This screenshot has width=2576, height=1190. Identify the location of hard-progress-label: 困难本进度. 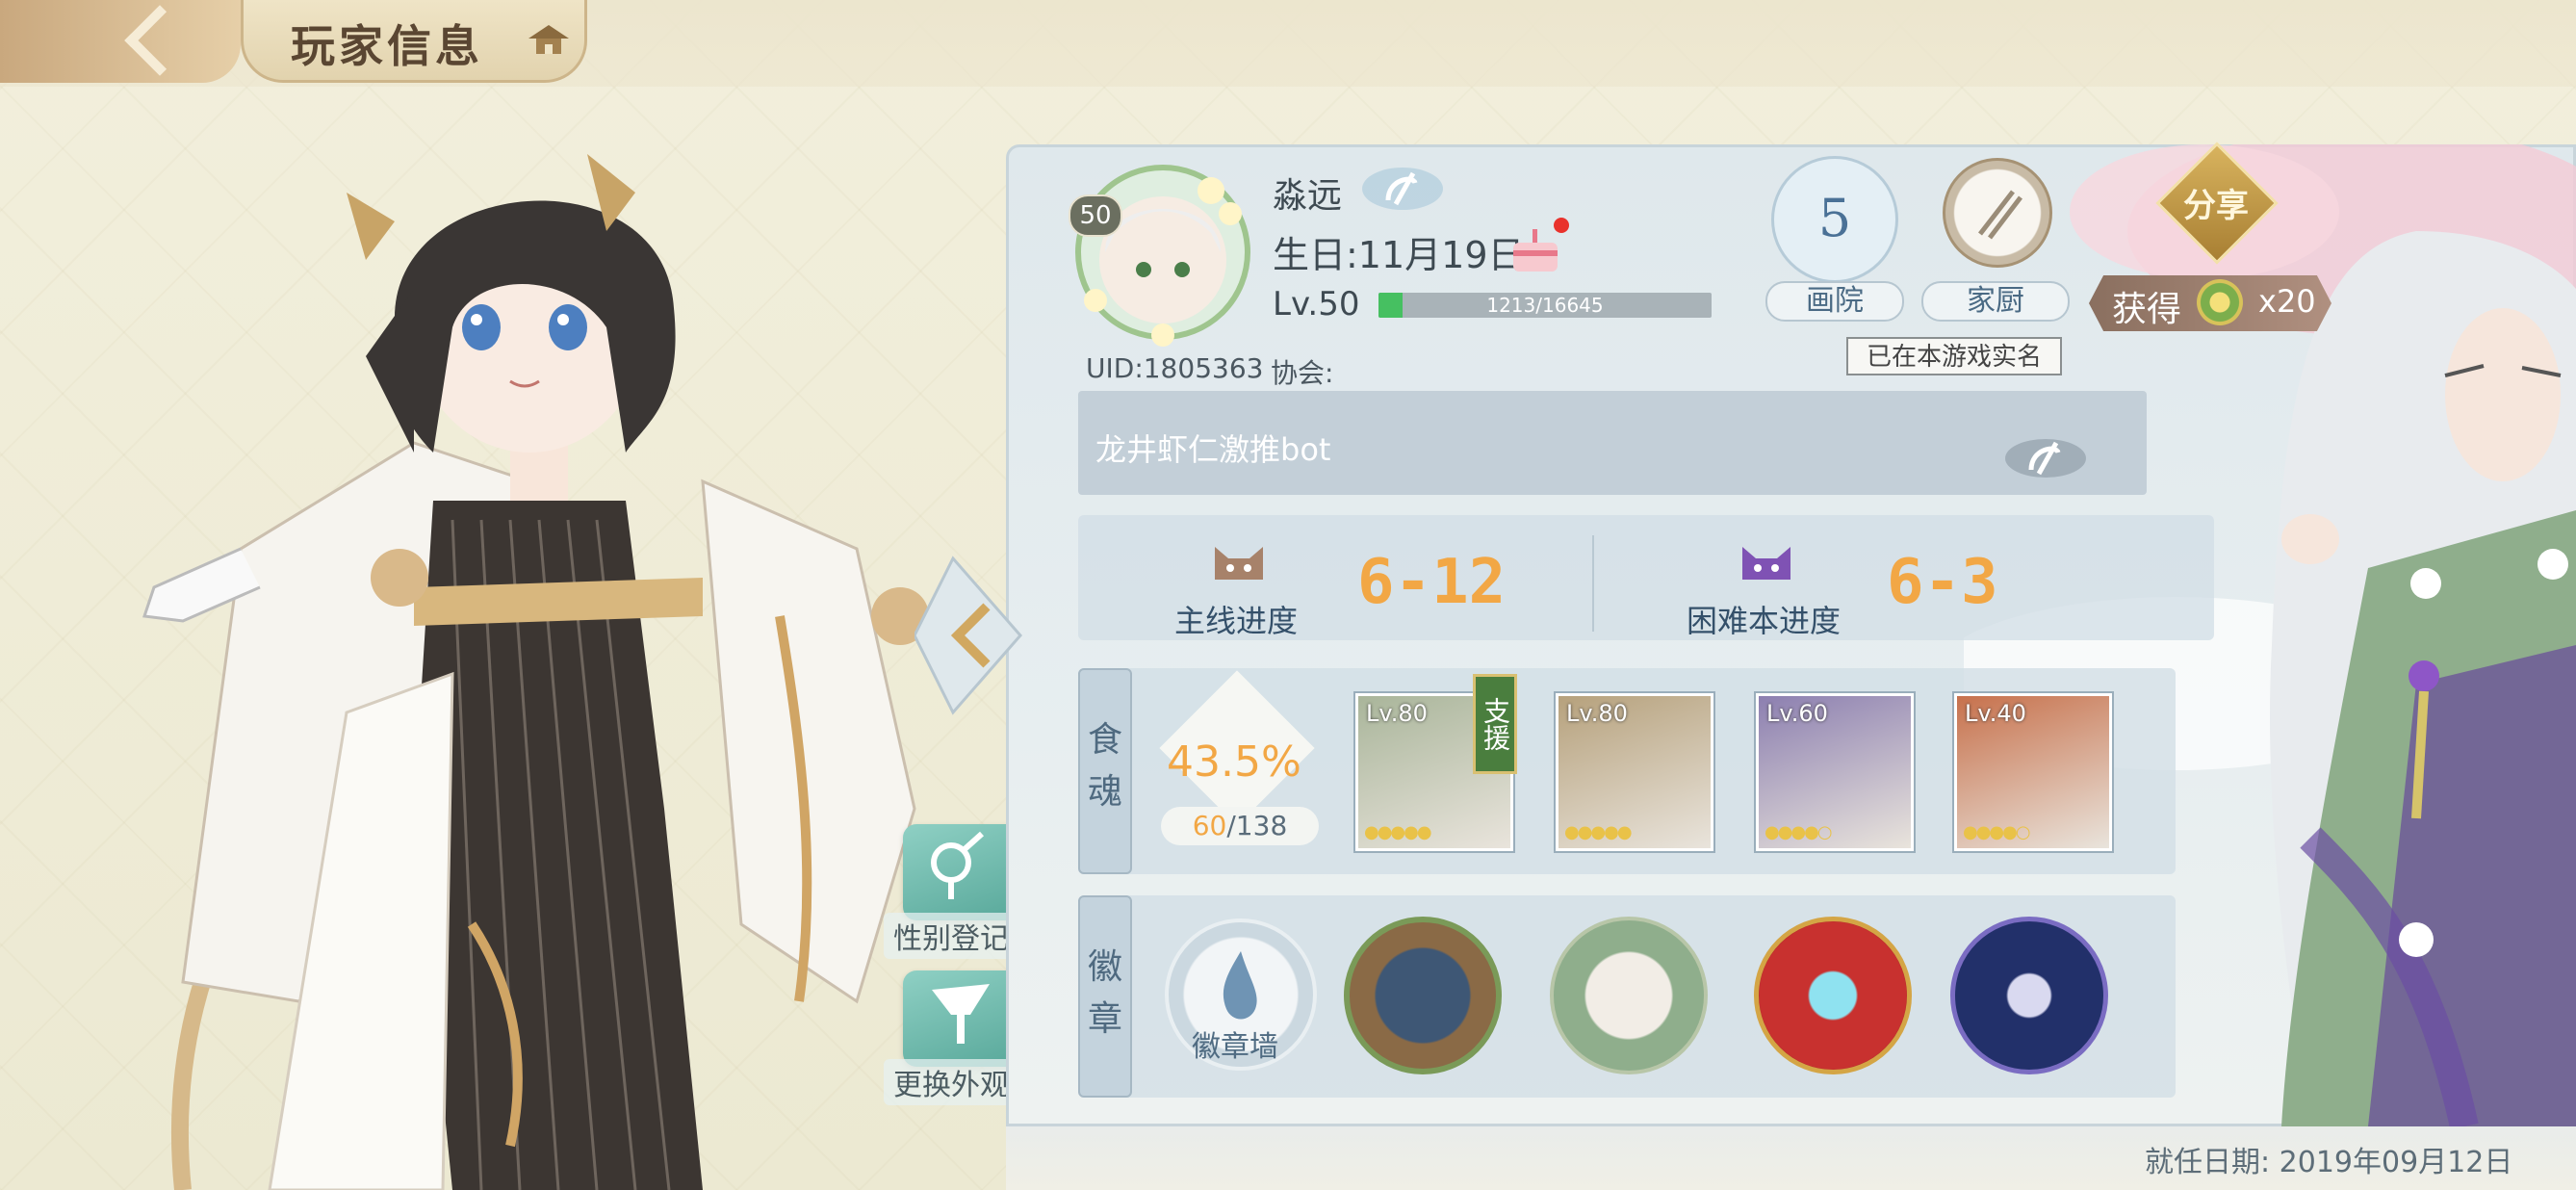
(1765, 621).